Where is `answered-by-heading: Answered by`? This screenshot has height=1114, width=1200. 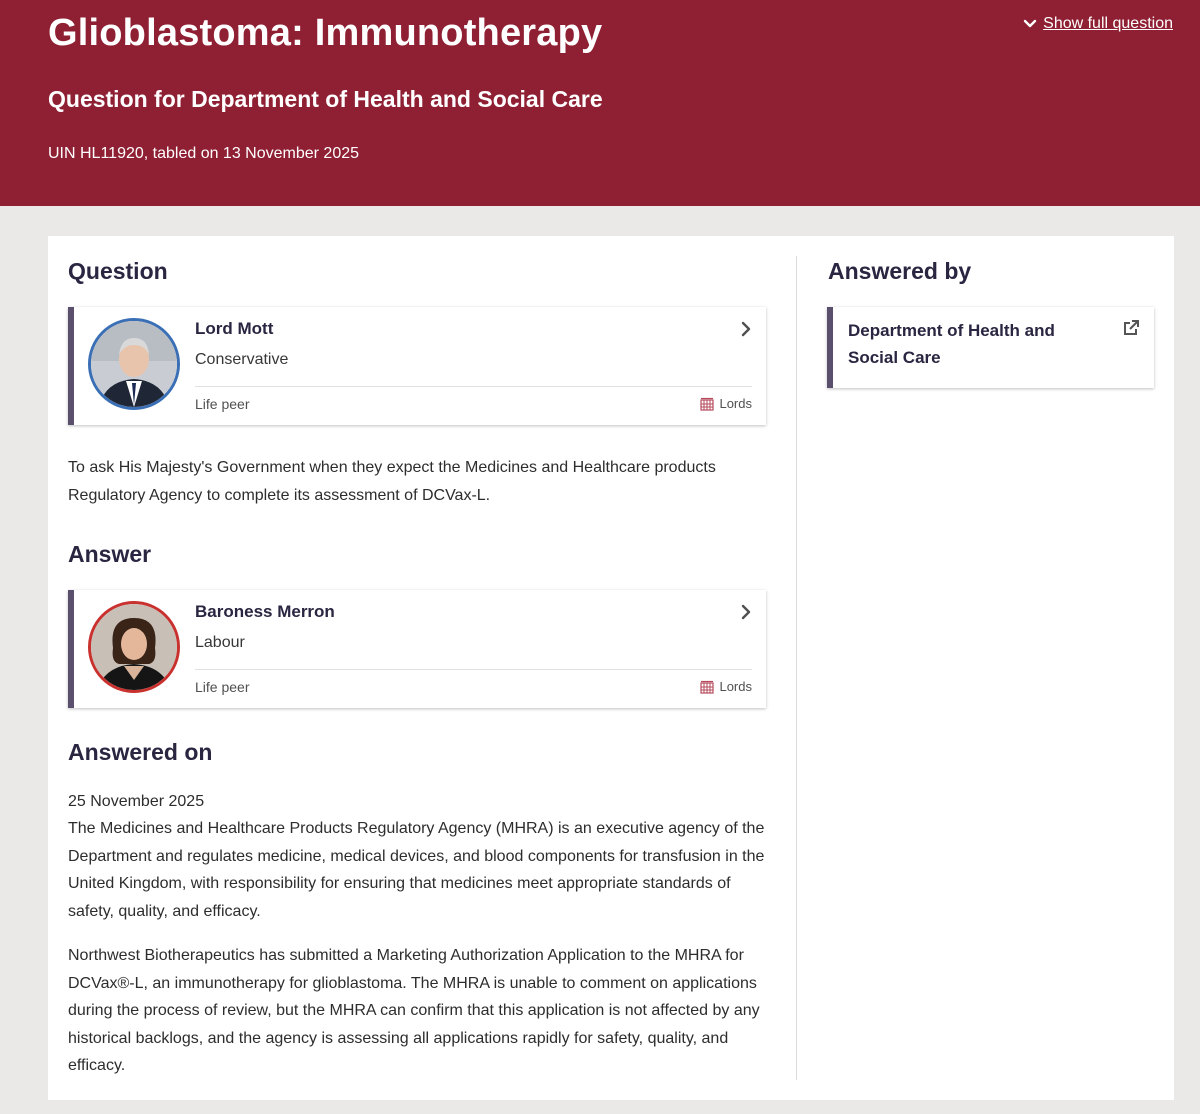
answered-by-heading: Answered by is located at coordinates (900, 271).